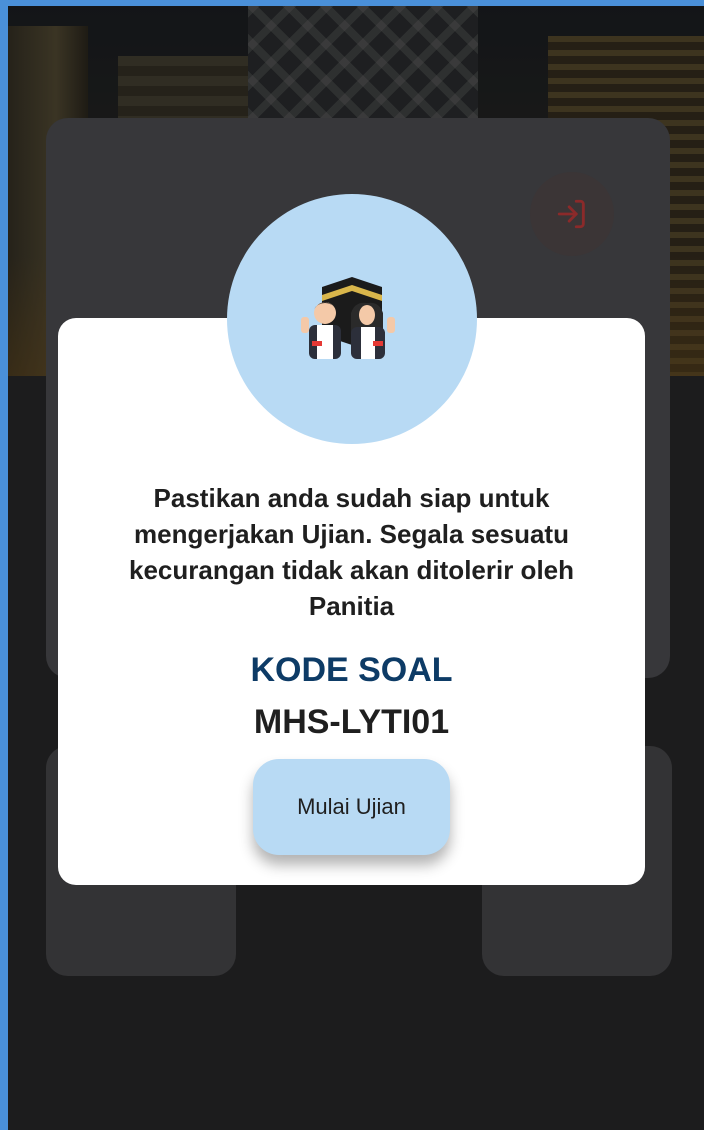  Describe the element at coordinates (351, 722) in the screenshot. I see `question-code-value: MHS-LYTI01` at that location.